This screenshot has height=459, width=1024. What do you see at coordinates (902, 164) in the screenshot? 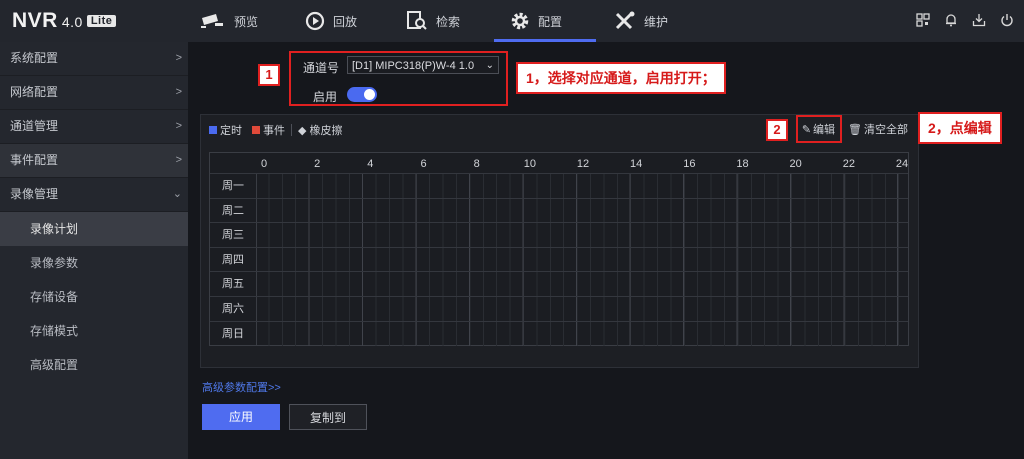
I see `hour-tick-label: 24` at bounding box center [902, 164].